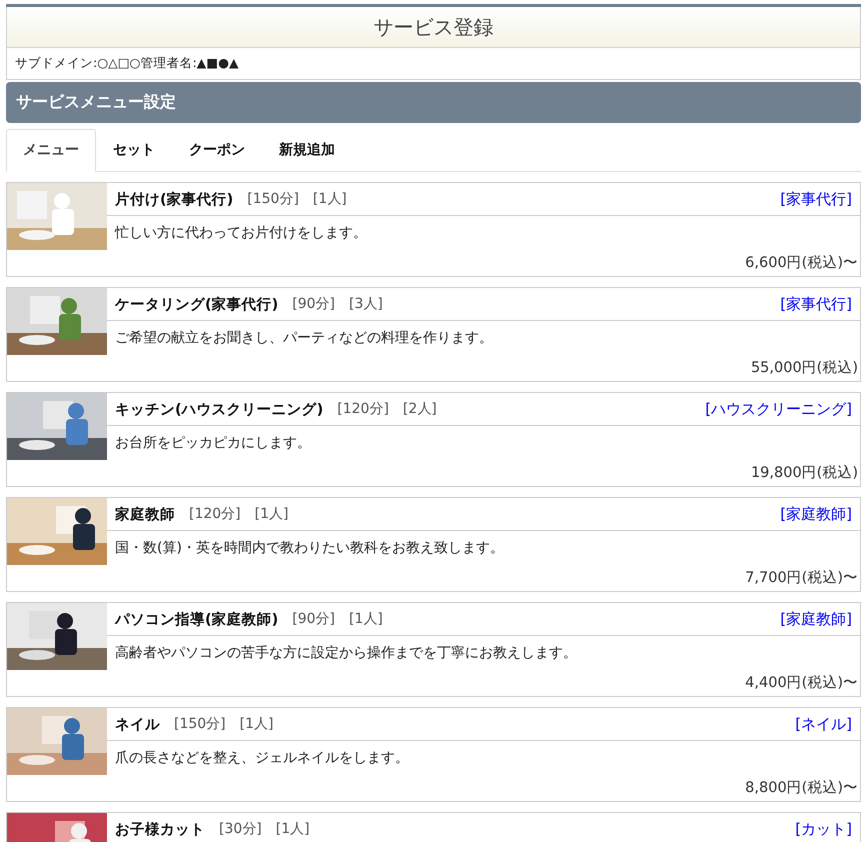 The width and height of the screenshot is (867, 842). Describe the element at coordinates (217, 150) in the screenshot. I see `tab: クーポン` at that location.